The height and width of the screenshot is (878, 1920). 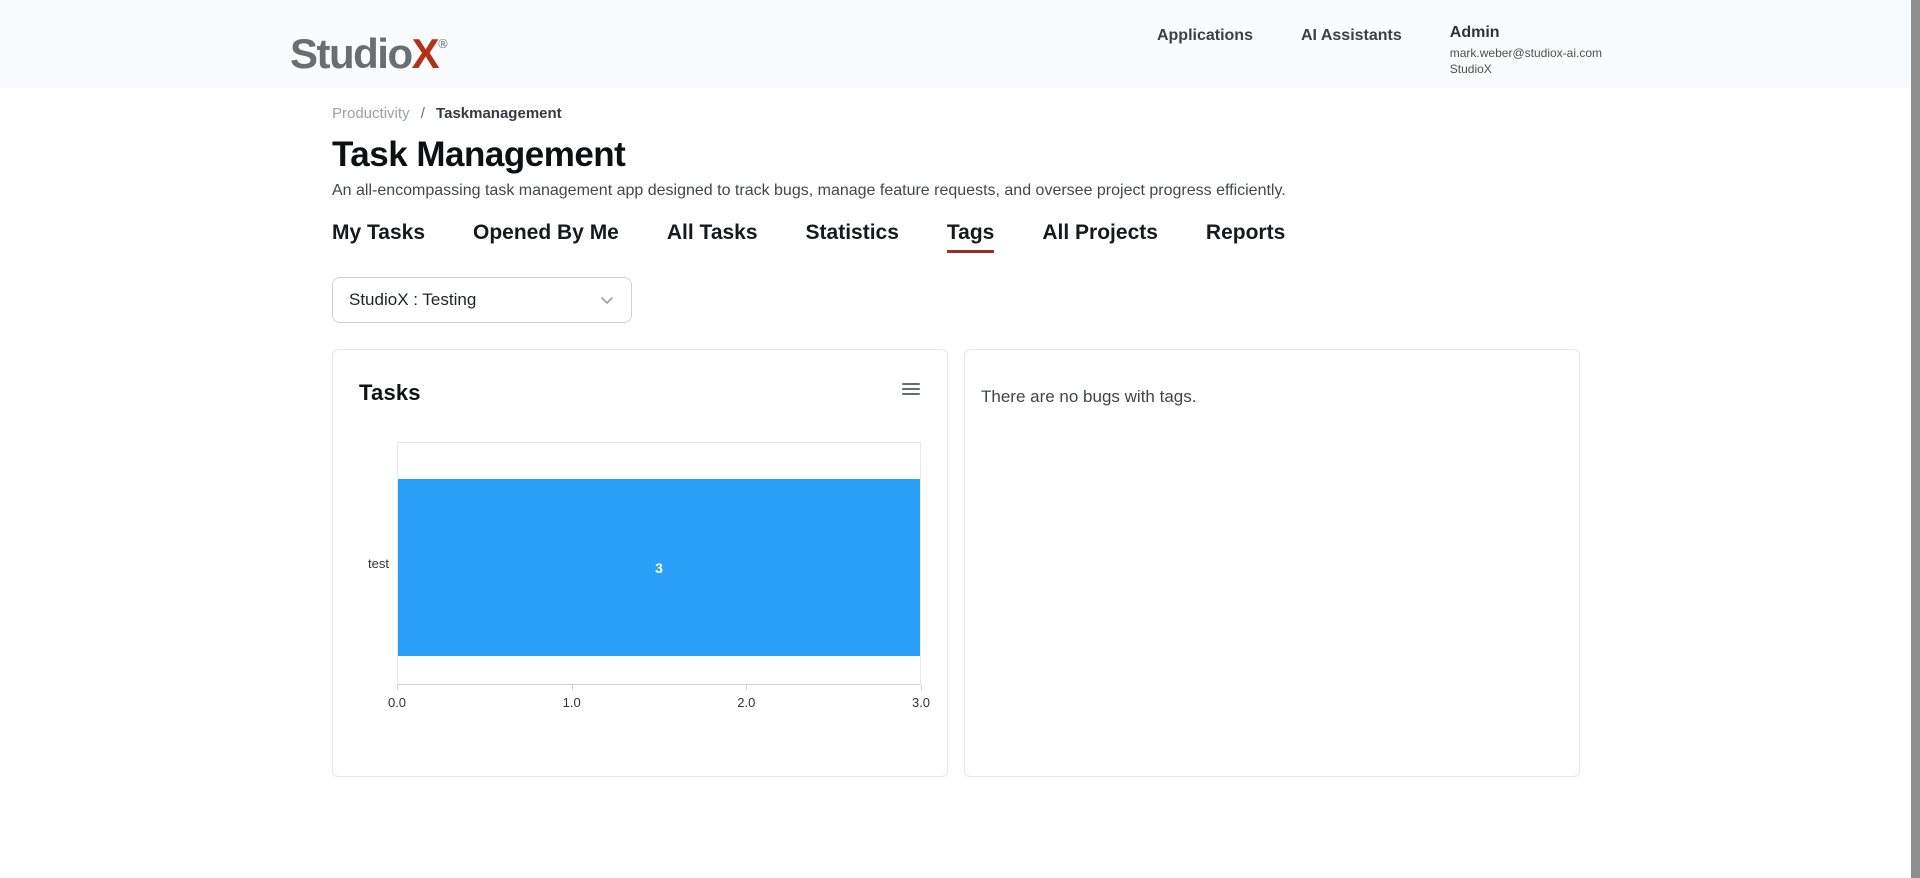 What do you see at coordinates (378, 237) in the screenshot?
I see `tab-my-tasks: My Tasks` at bounding box center [378, 237].